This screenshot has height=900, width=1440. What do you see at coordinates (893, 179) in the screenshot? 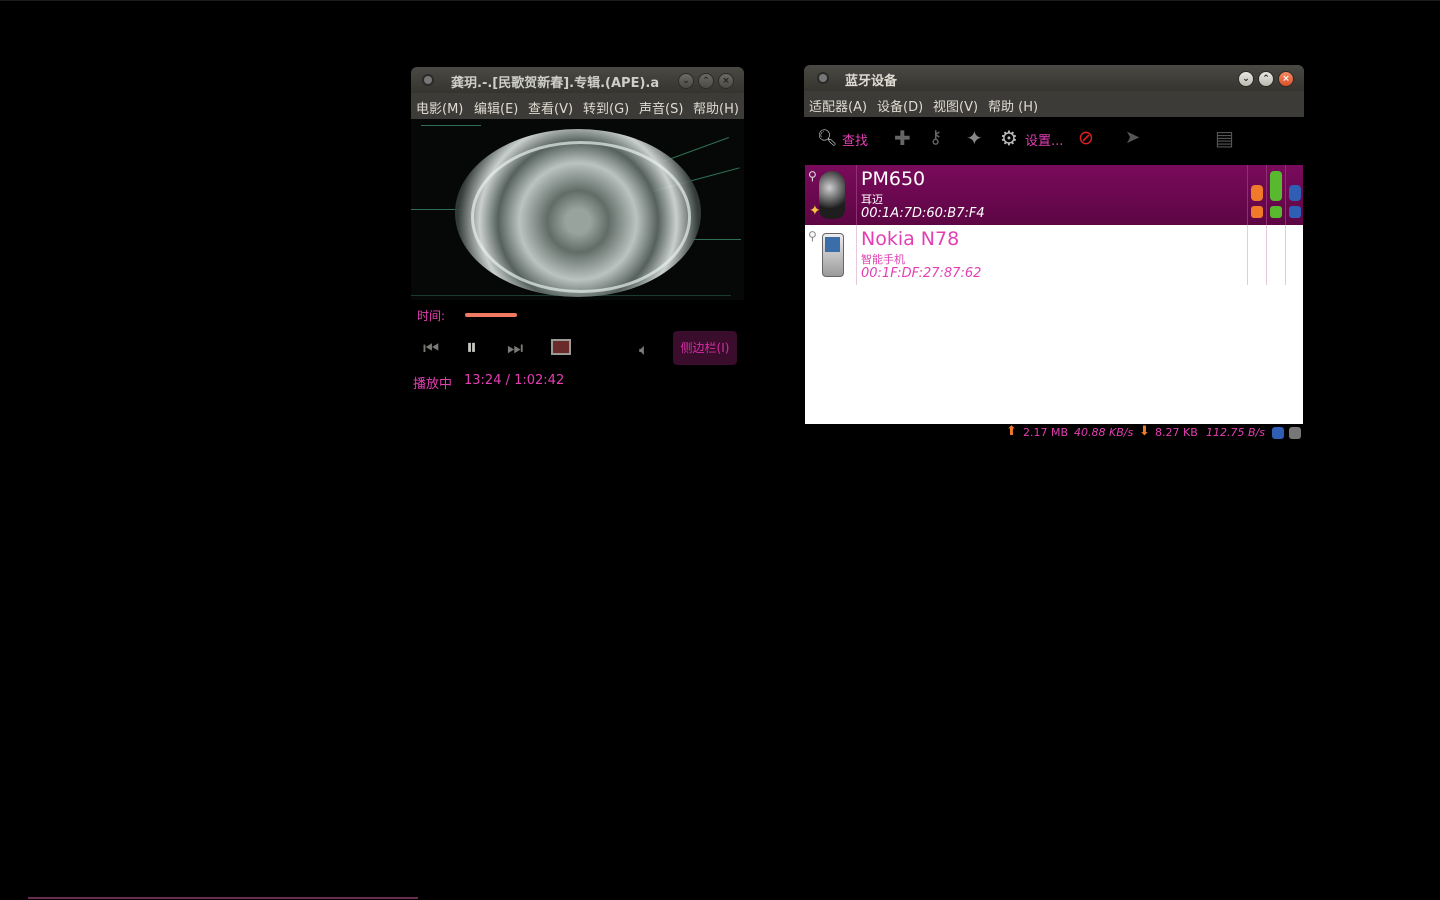
I see `device-name: PM650` at bounding box center [893, 179].